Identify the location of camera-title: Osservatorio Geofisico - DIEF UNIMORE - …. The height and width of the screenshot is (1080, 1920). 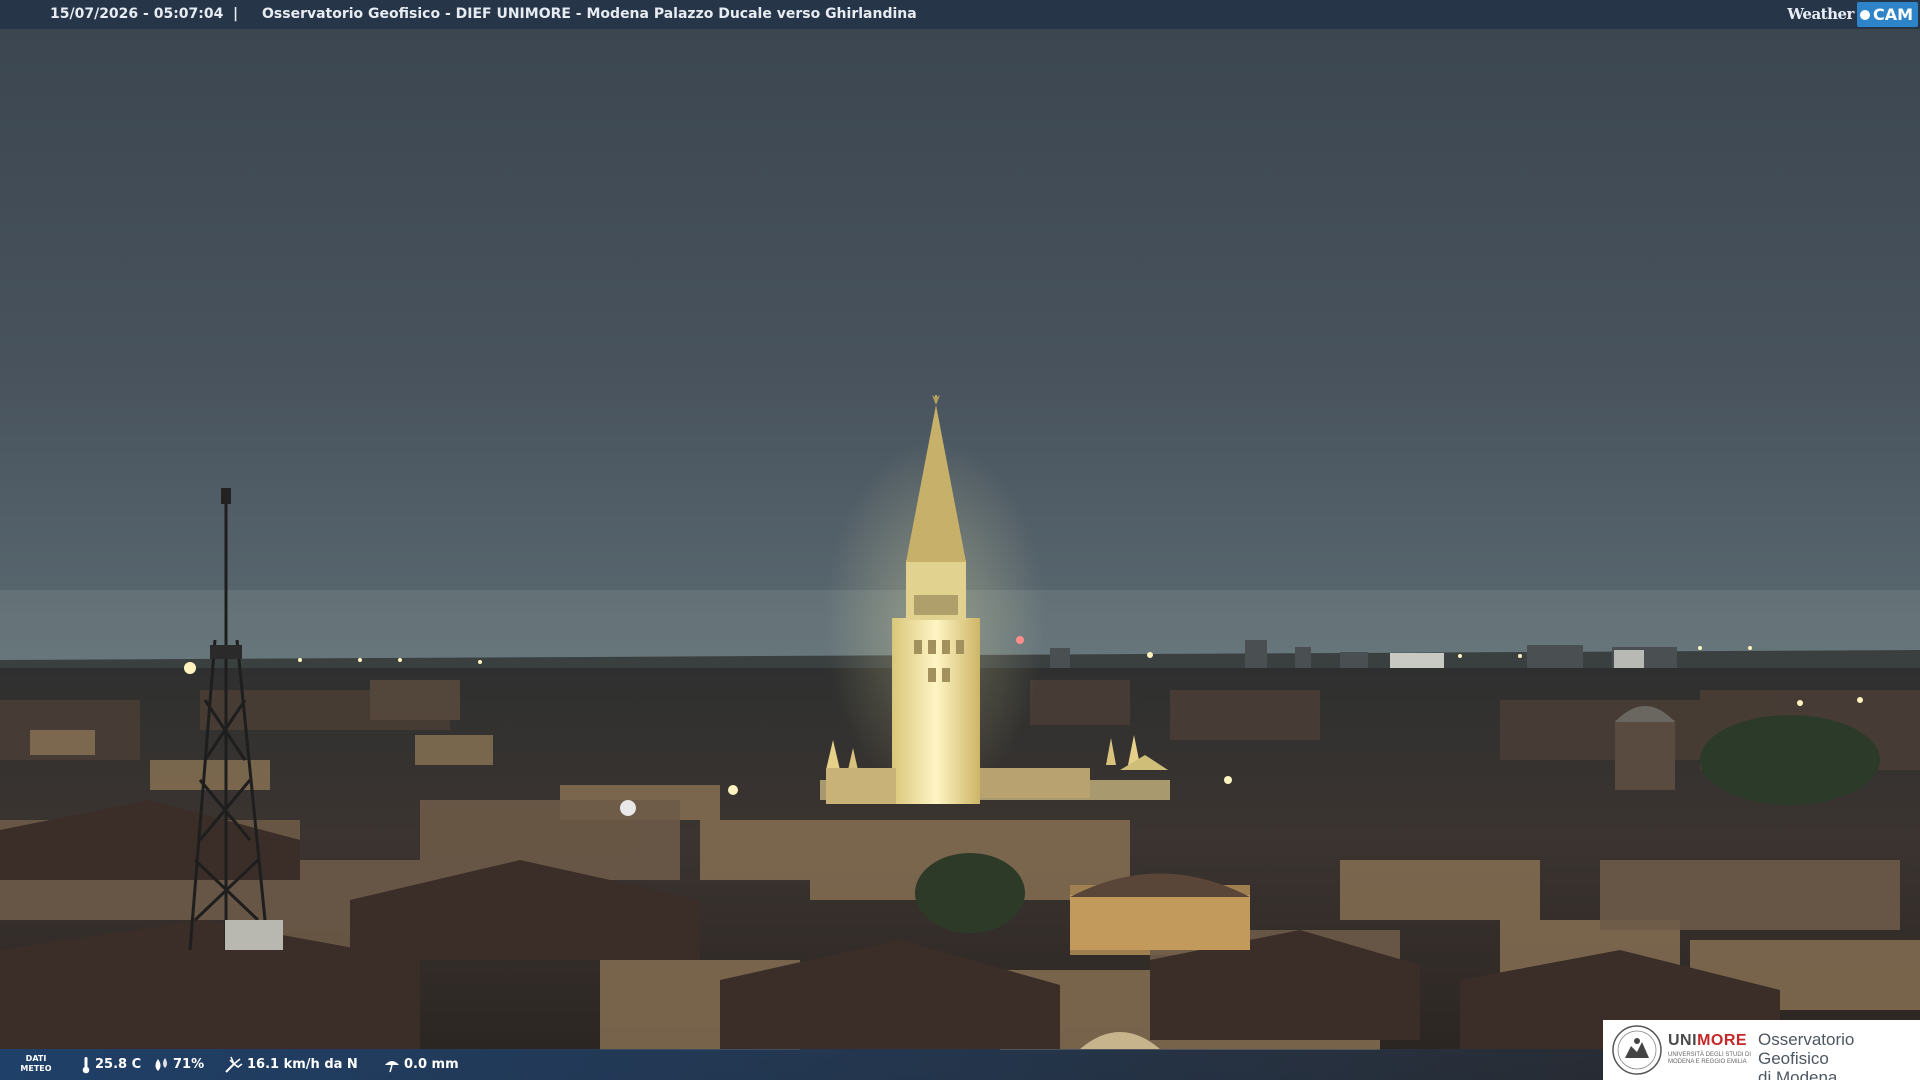
(589, 14).